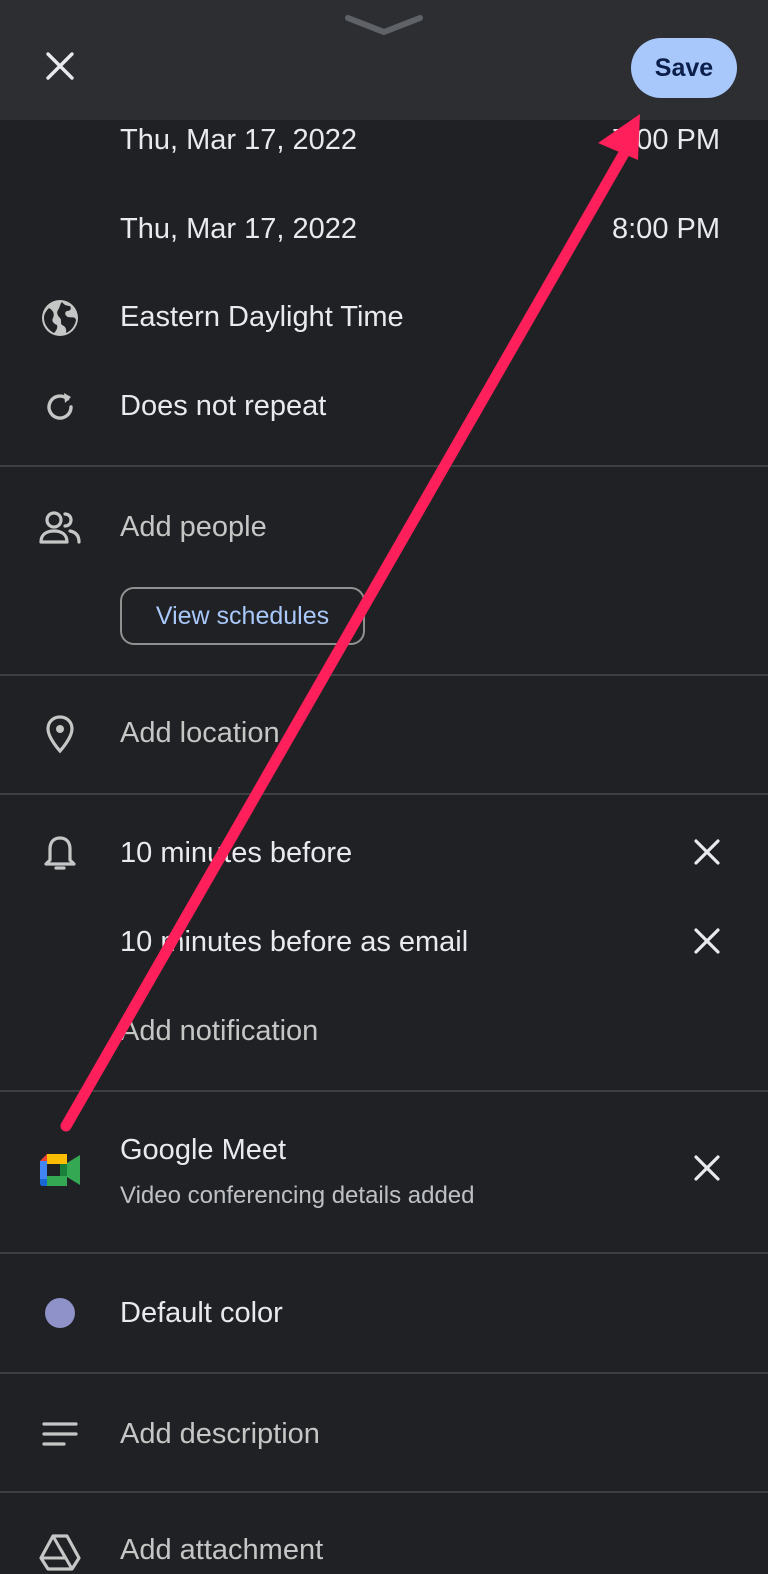  What do you see at coordinates (60, 528) in the screenshot?
I see `people-icon` at bounding box center [60, 528].